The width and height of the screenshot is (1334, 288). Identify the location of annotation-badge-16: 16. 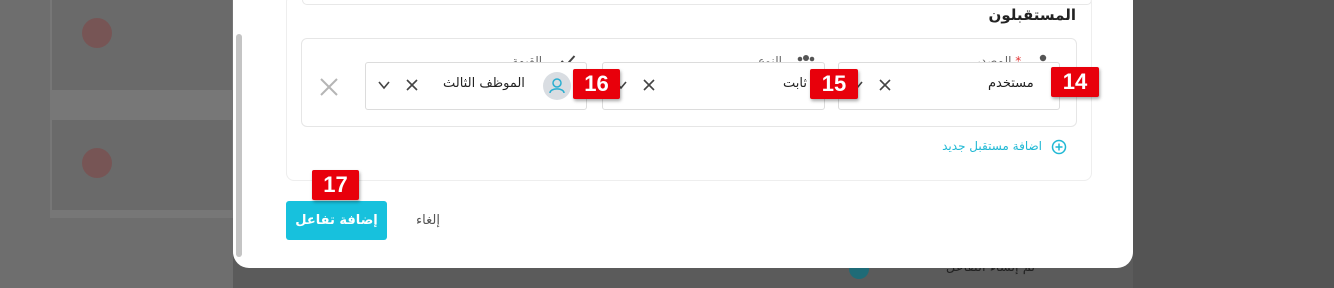
(596, 84).